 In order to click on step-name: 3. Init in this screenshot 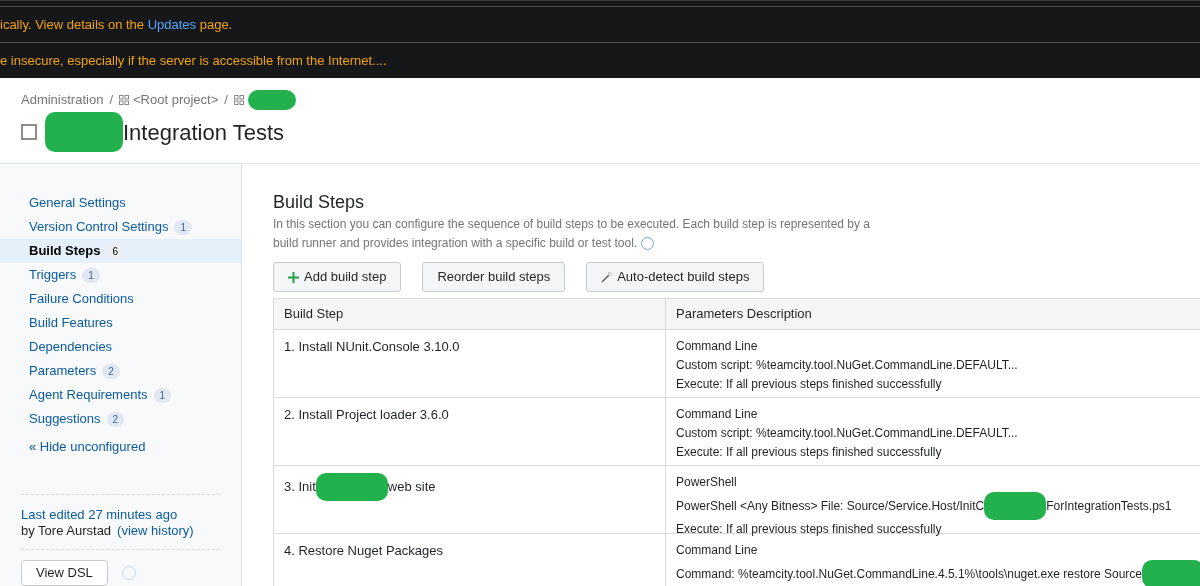, I will do `click(300, 487)`.